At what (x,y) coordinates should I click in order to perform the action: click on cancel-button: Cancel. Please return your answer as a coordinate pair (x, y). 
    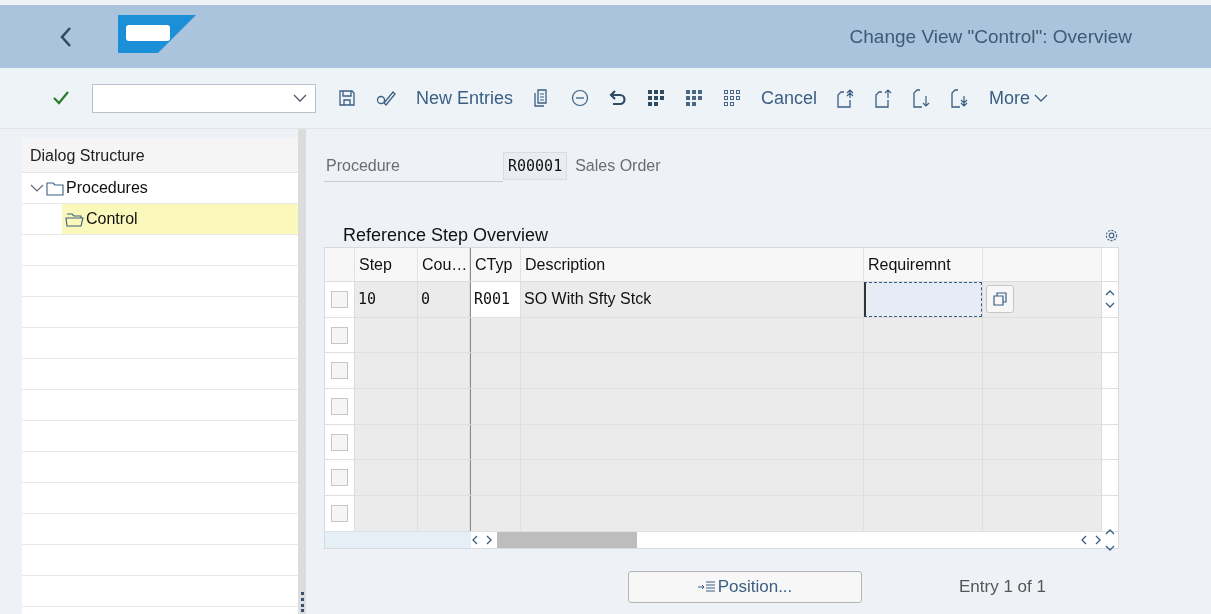
    Looking at the image, I should click on (789, 98).